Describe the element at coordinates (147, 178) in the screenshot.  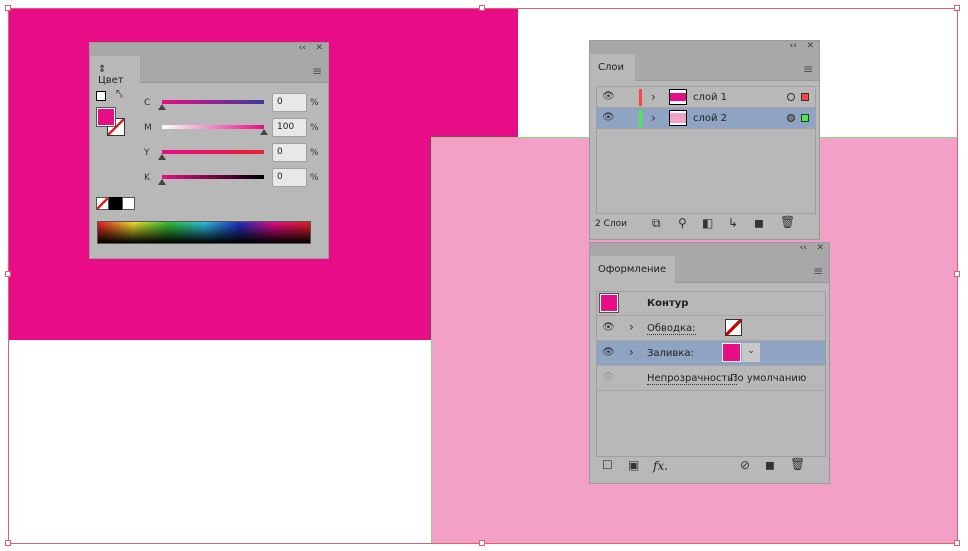
I see `channel-label: K` at that location.